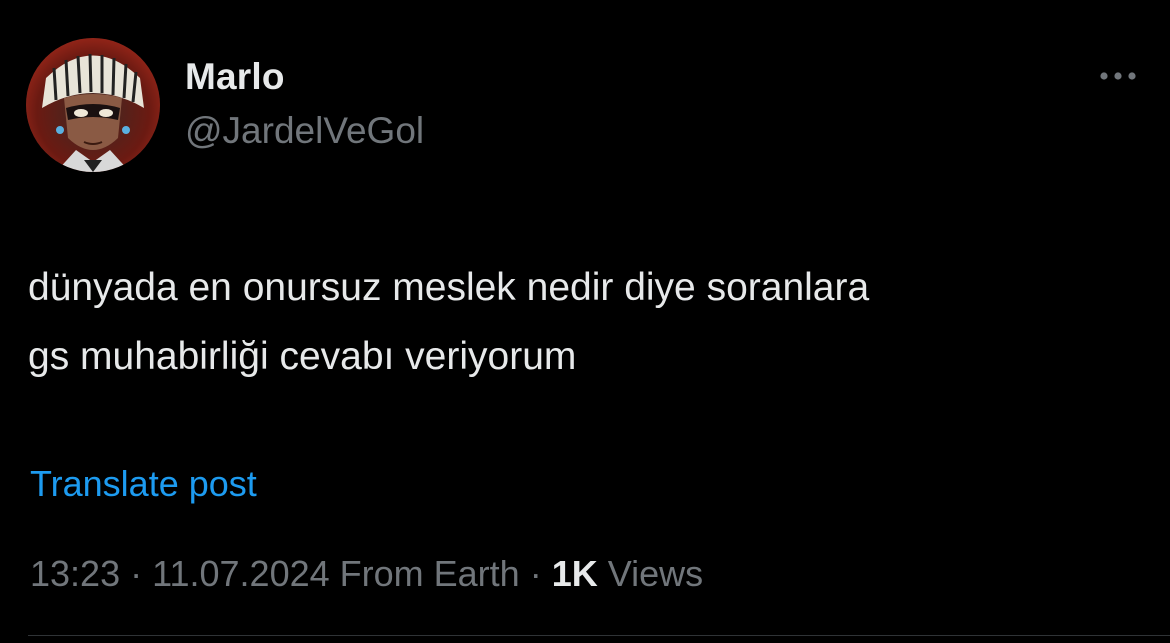 The width and height of the screenshot is (1170, 643). I want to click on display-name: Marlo, so click(235, 77).